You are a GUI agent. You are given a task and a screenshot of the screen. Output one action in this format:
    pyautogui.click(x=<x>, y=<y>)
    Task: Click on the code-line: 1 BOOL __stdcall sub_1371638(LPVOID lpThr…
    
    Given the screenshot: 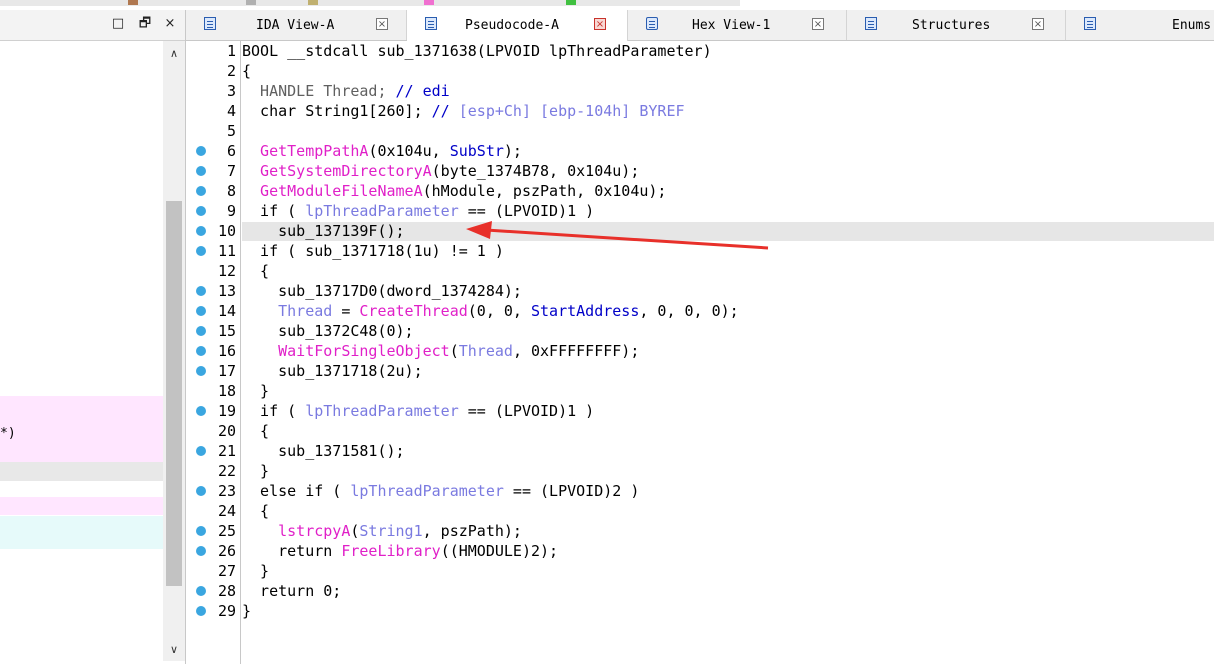 What is the action you would take?
    pyautogui.click(x=700, y=51)
    